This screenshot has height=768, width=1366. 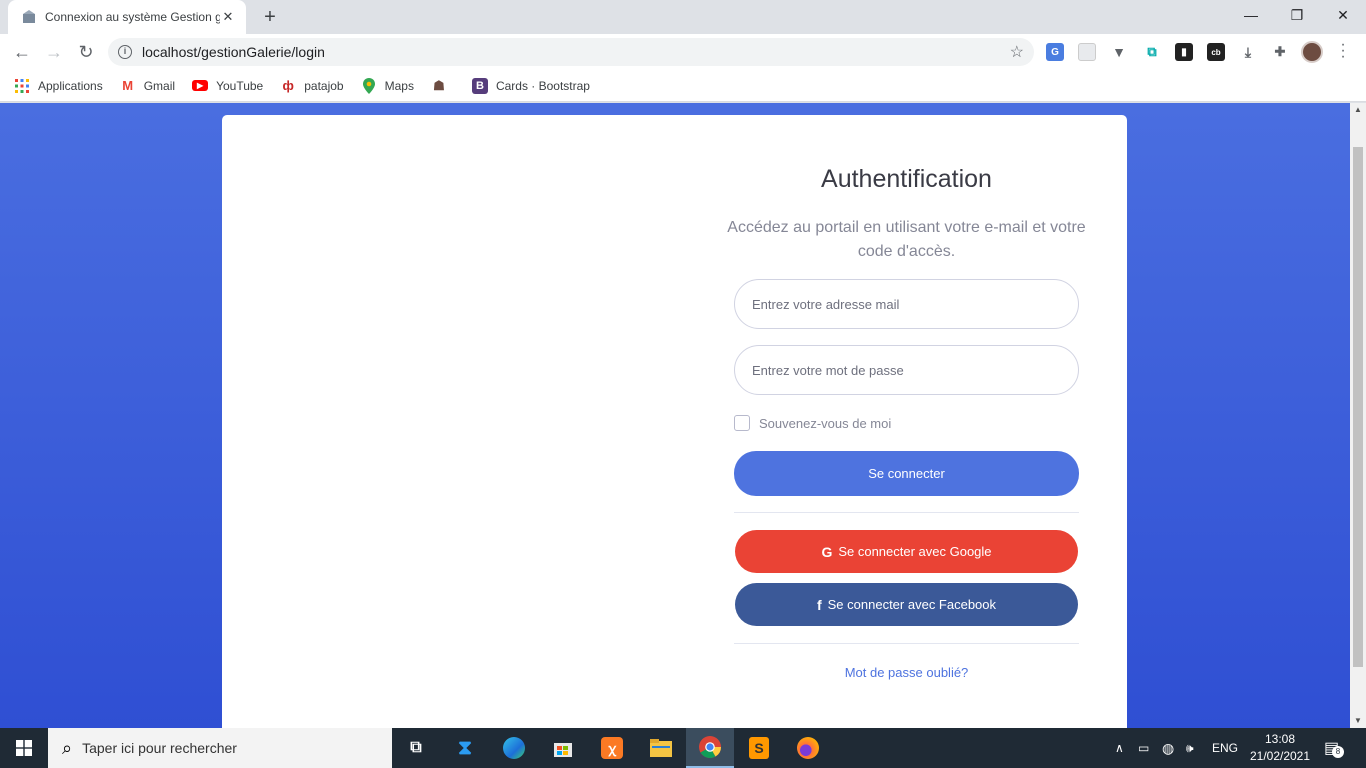 What do you see at coordinates (479, 85) in the screenshot?
I see `bootstrap-icon: B` at bounding box center [479, 85].